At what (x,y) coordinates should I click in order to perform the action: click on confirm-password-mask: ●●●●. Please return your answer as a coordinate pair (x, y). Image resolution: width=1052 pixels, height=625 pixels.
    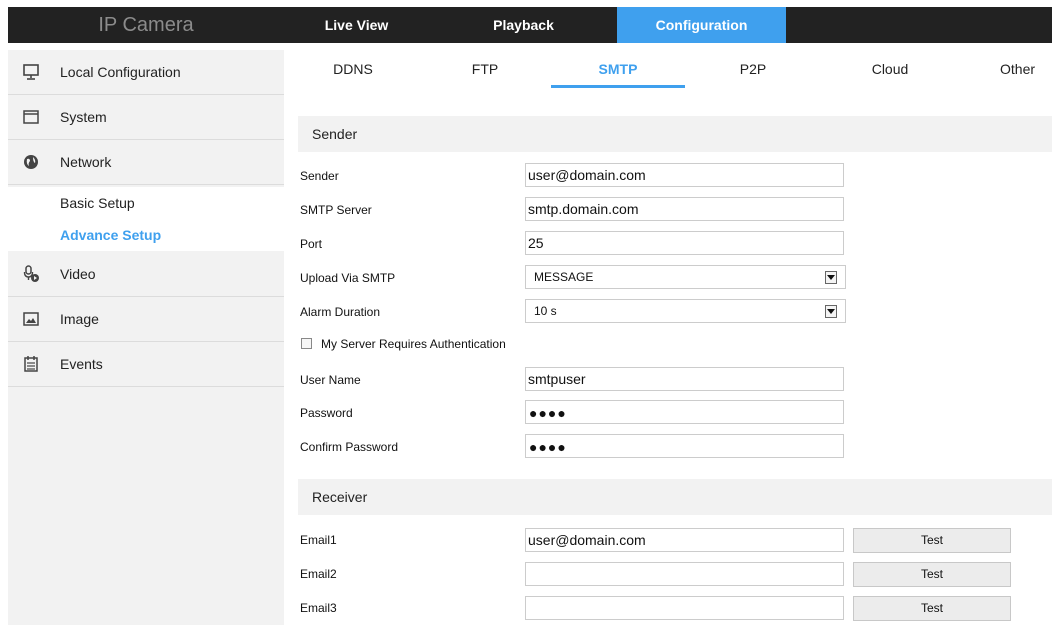
    Looking at the image, I should click on (548, 447).